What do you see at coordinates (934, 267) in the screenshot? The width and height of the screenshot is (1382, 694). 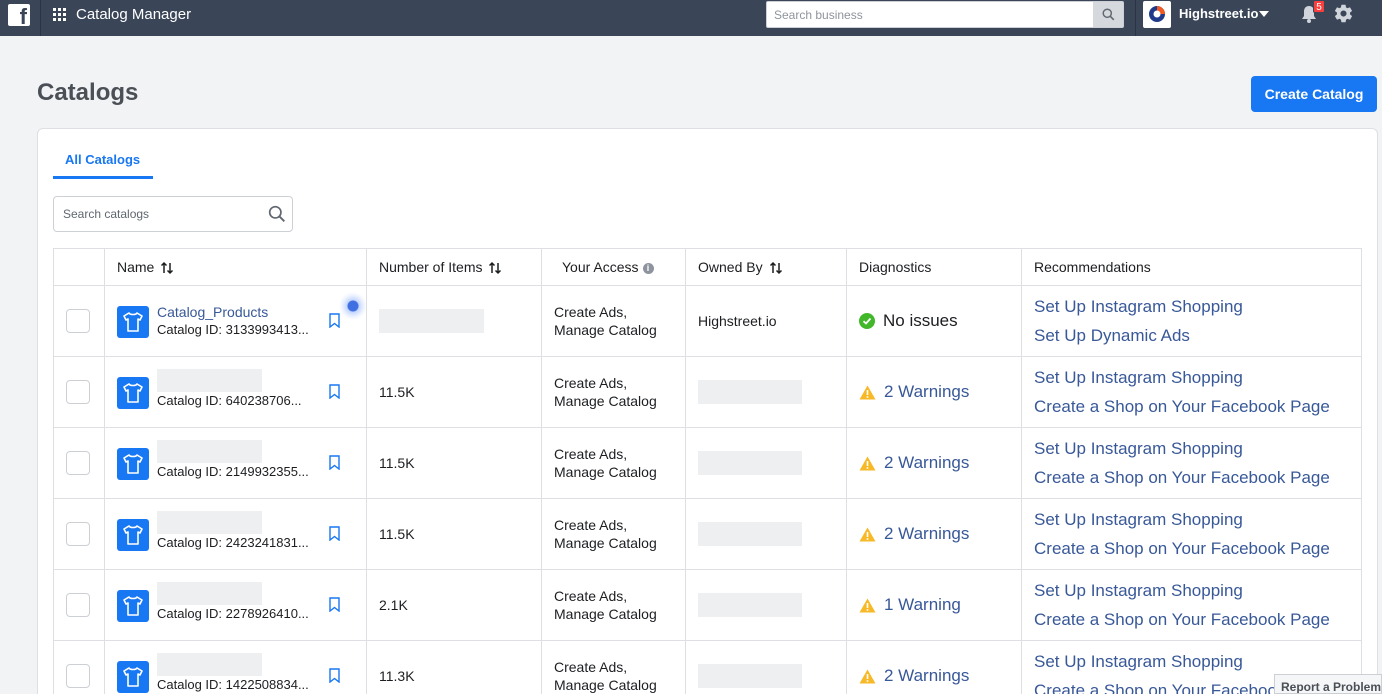 I see `column-header-diagnostics: Diagnostics` at bounding box center [934, 267].